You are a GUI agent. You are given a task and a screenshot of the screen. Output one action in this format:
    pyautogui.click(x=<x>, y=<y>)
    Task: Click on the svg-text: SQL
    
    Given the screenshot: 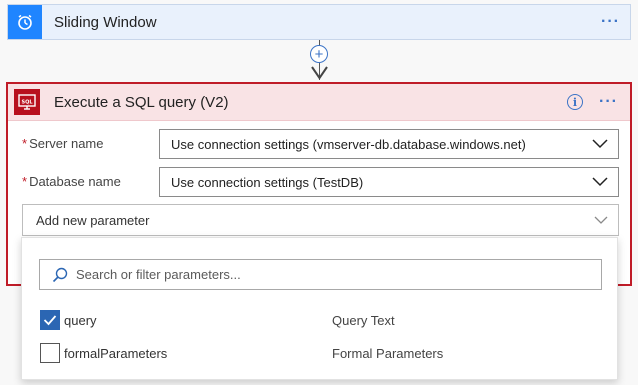 What is the action you would take?
    pyautogui.click(x=27, y=103)
    